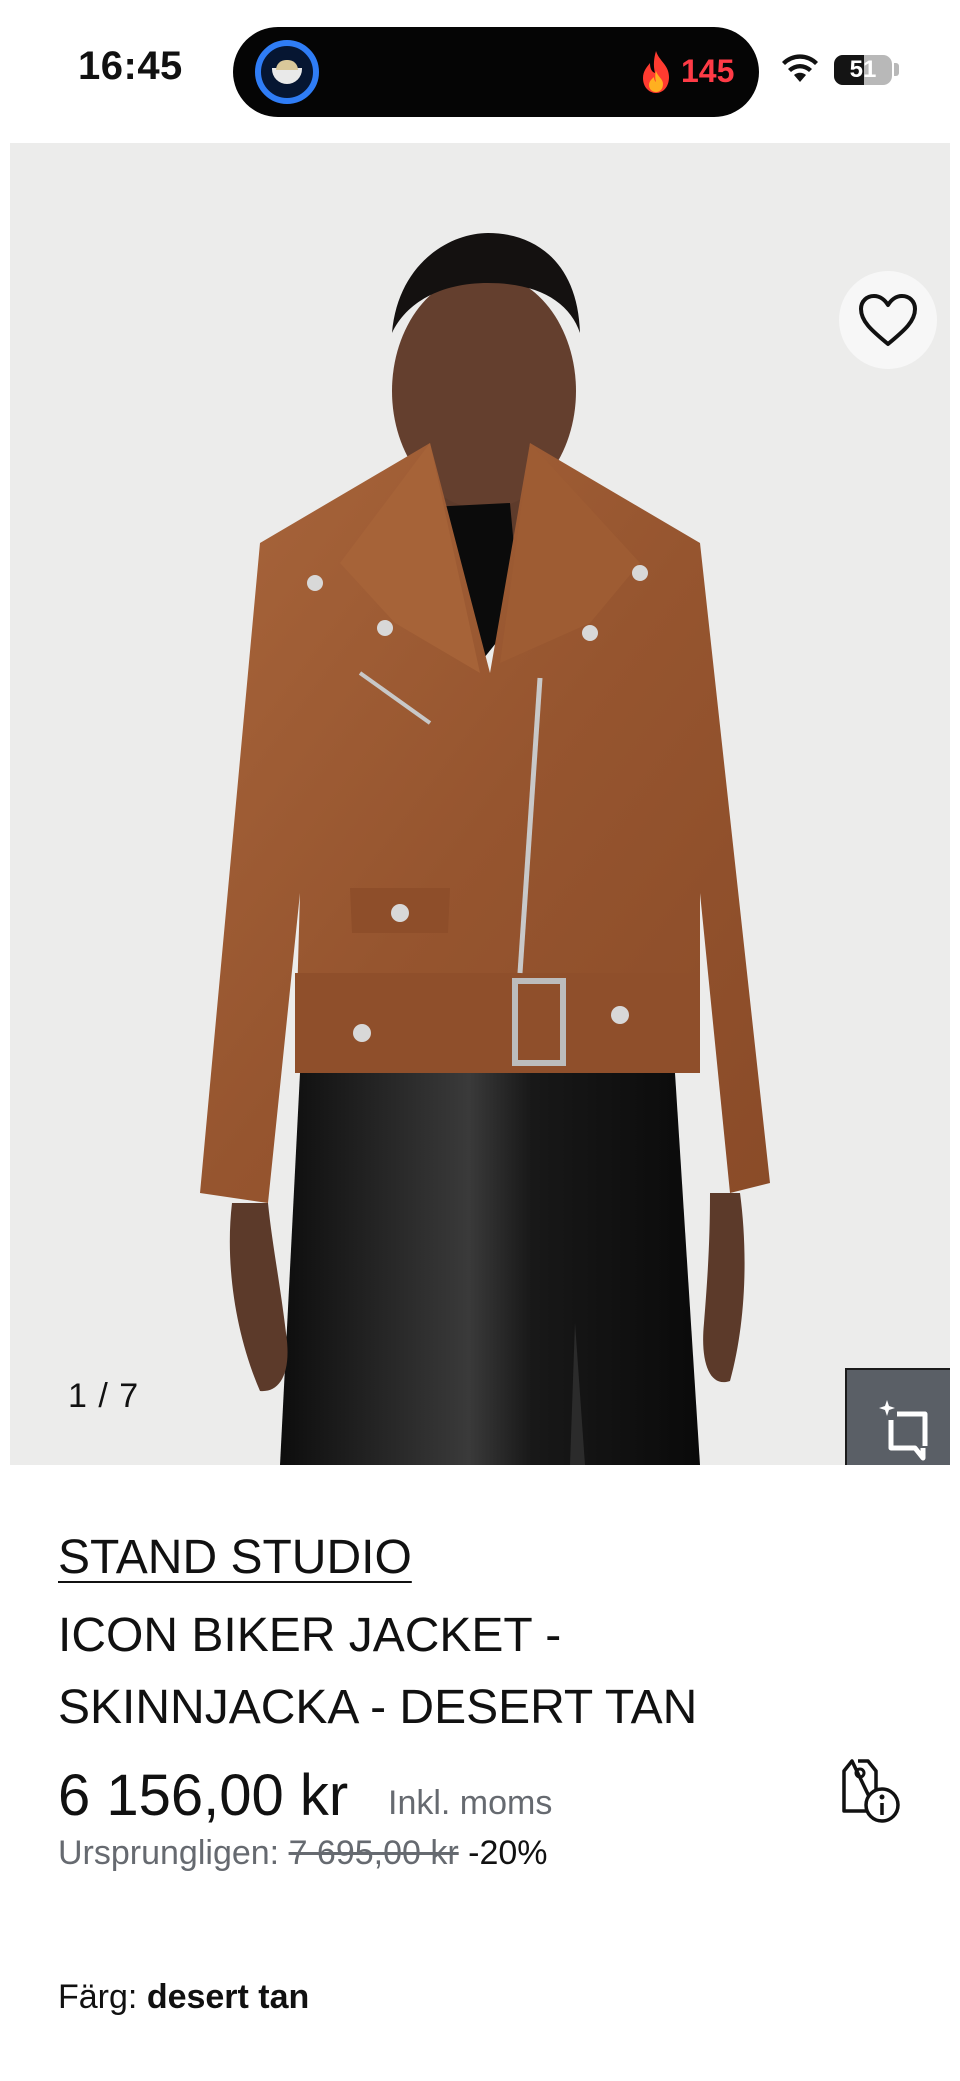 Image resolution: width=960 pixels, height=2081 pixels. What do you see at coordinates (896, 69) in the screenshot?
I see `battery-nub` at bounding box center [896, 69].